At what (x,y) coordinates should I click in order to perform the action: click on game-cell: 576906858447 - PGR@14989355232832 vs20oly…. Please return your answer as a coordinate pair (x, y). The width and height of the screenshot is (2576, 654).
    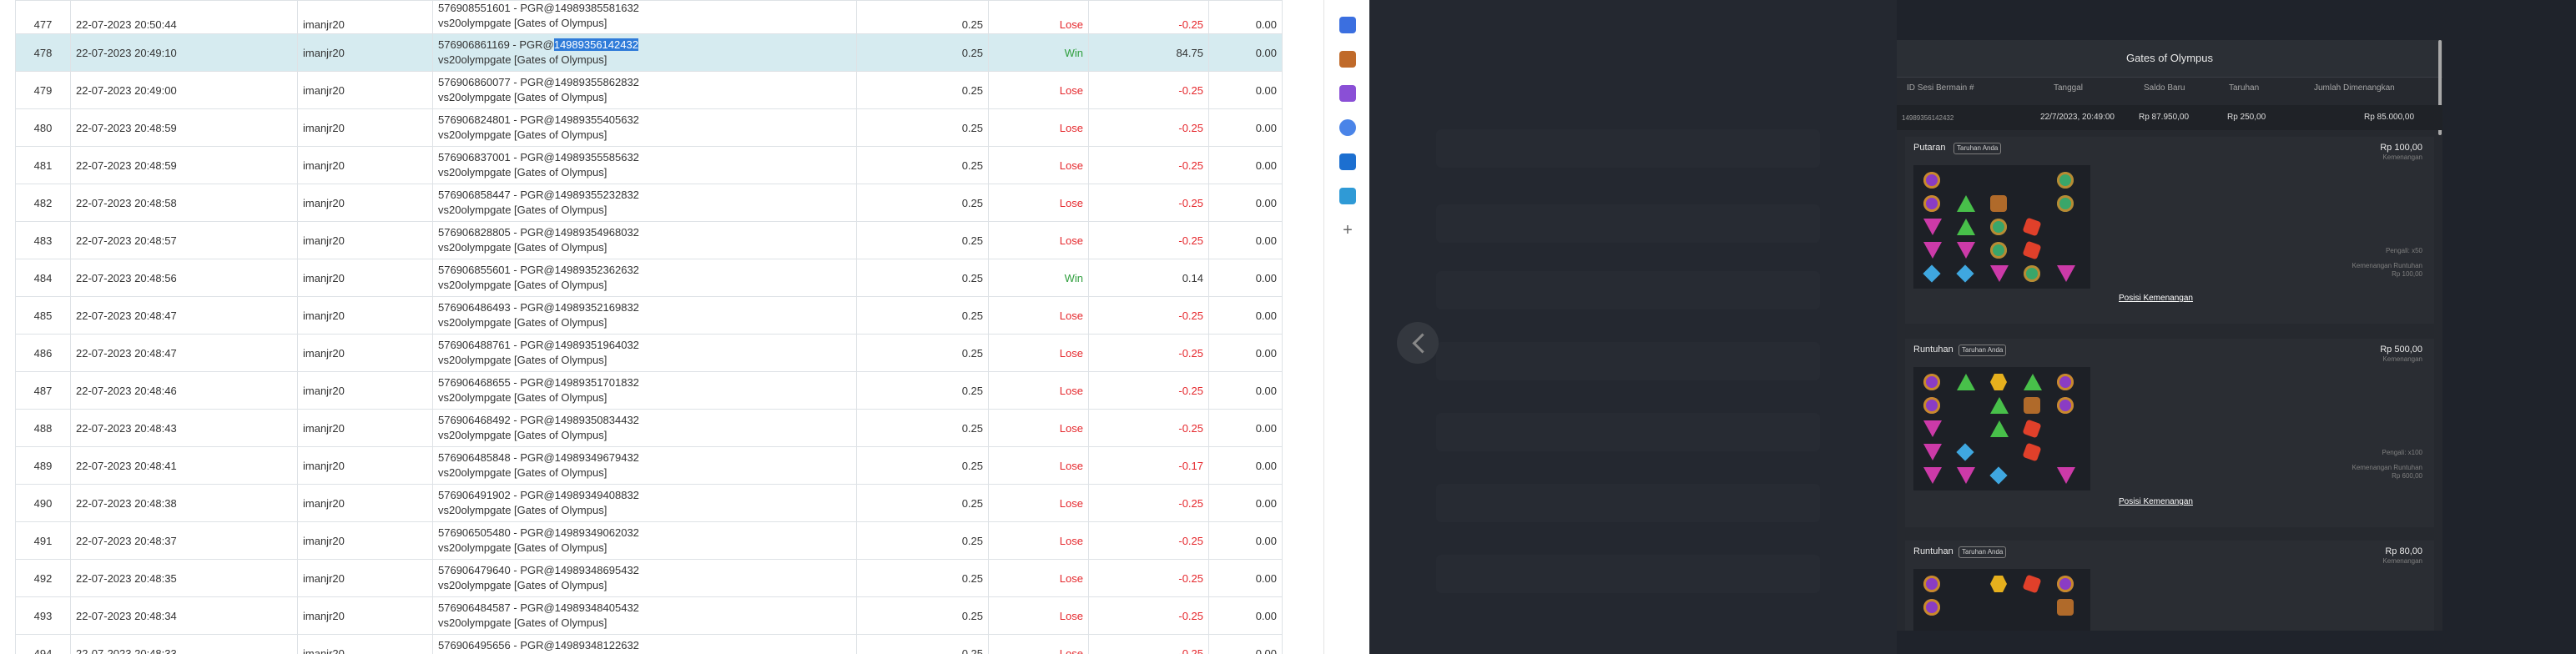
    Looking at the image, I should click on (644, 203).